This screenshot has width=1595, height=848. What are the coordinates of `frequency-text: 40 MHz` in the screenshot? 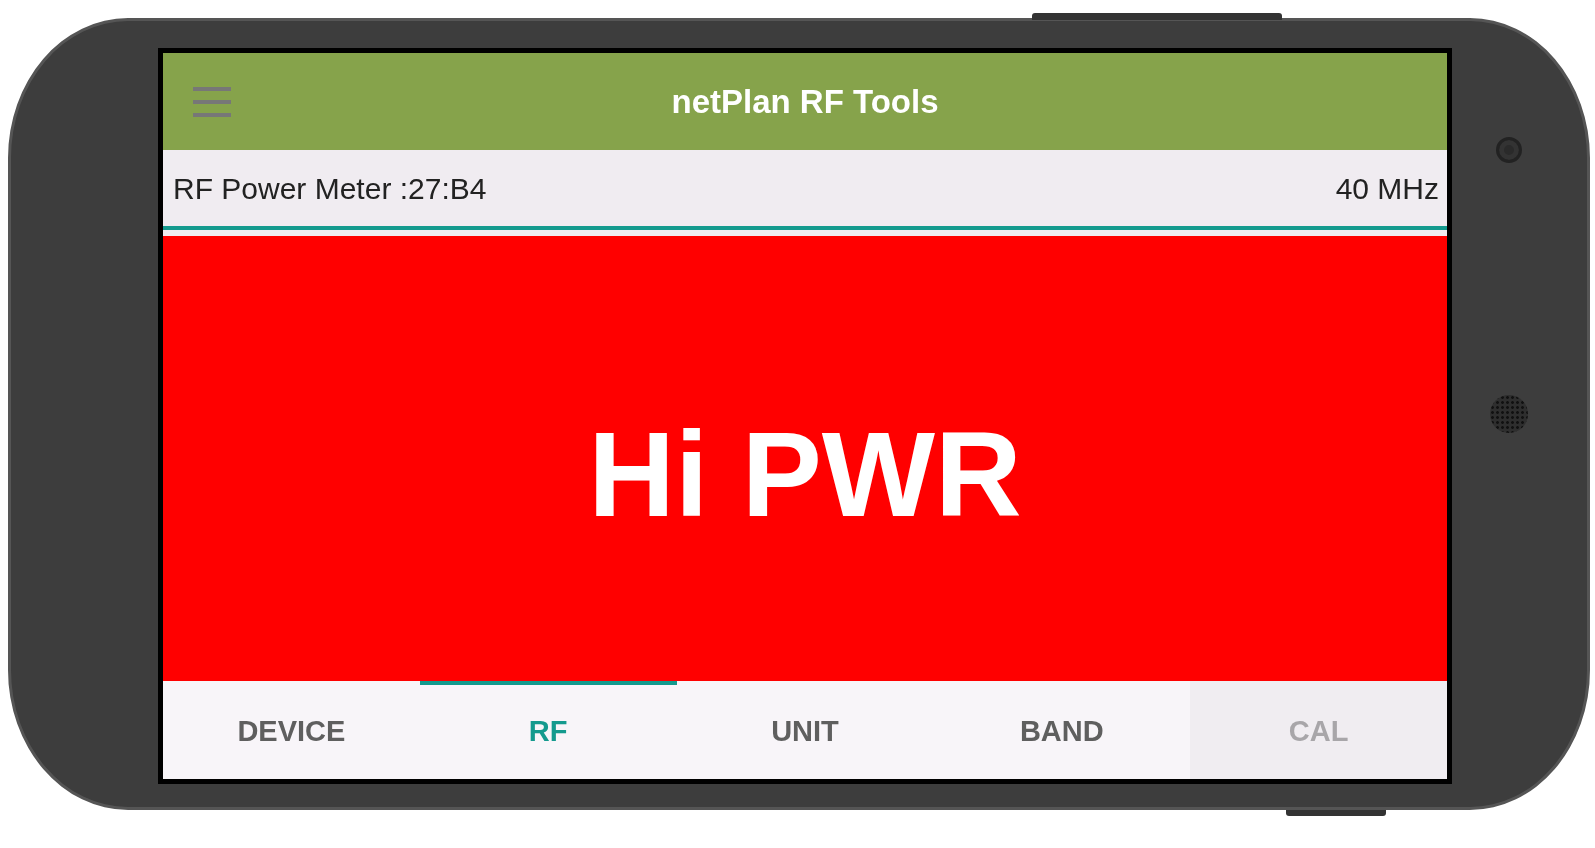 It's located at (1387, 188).